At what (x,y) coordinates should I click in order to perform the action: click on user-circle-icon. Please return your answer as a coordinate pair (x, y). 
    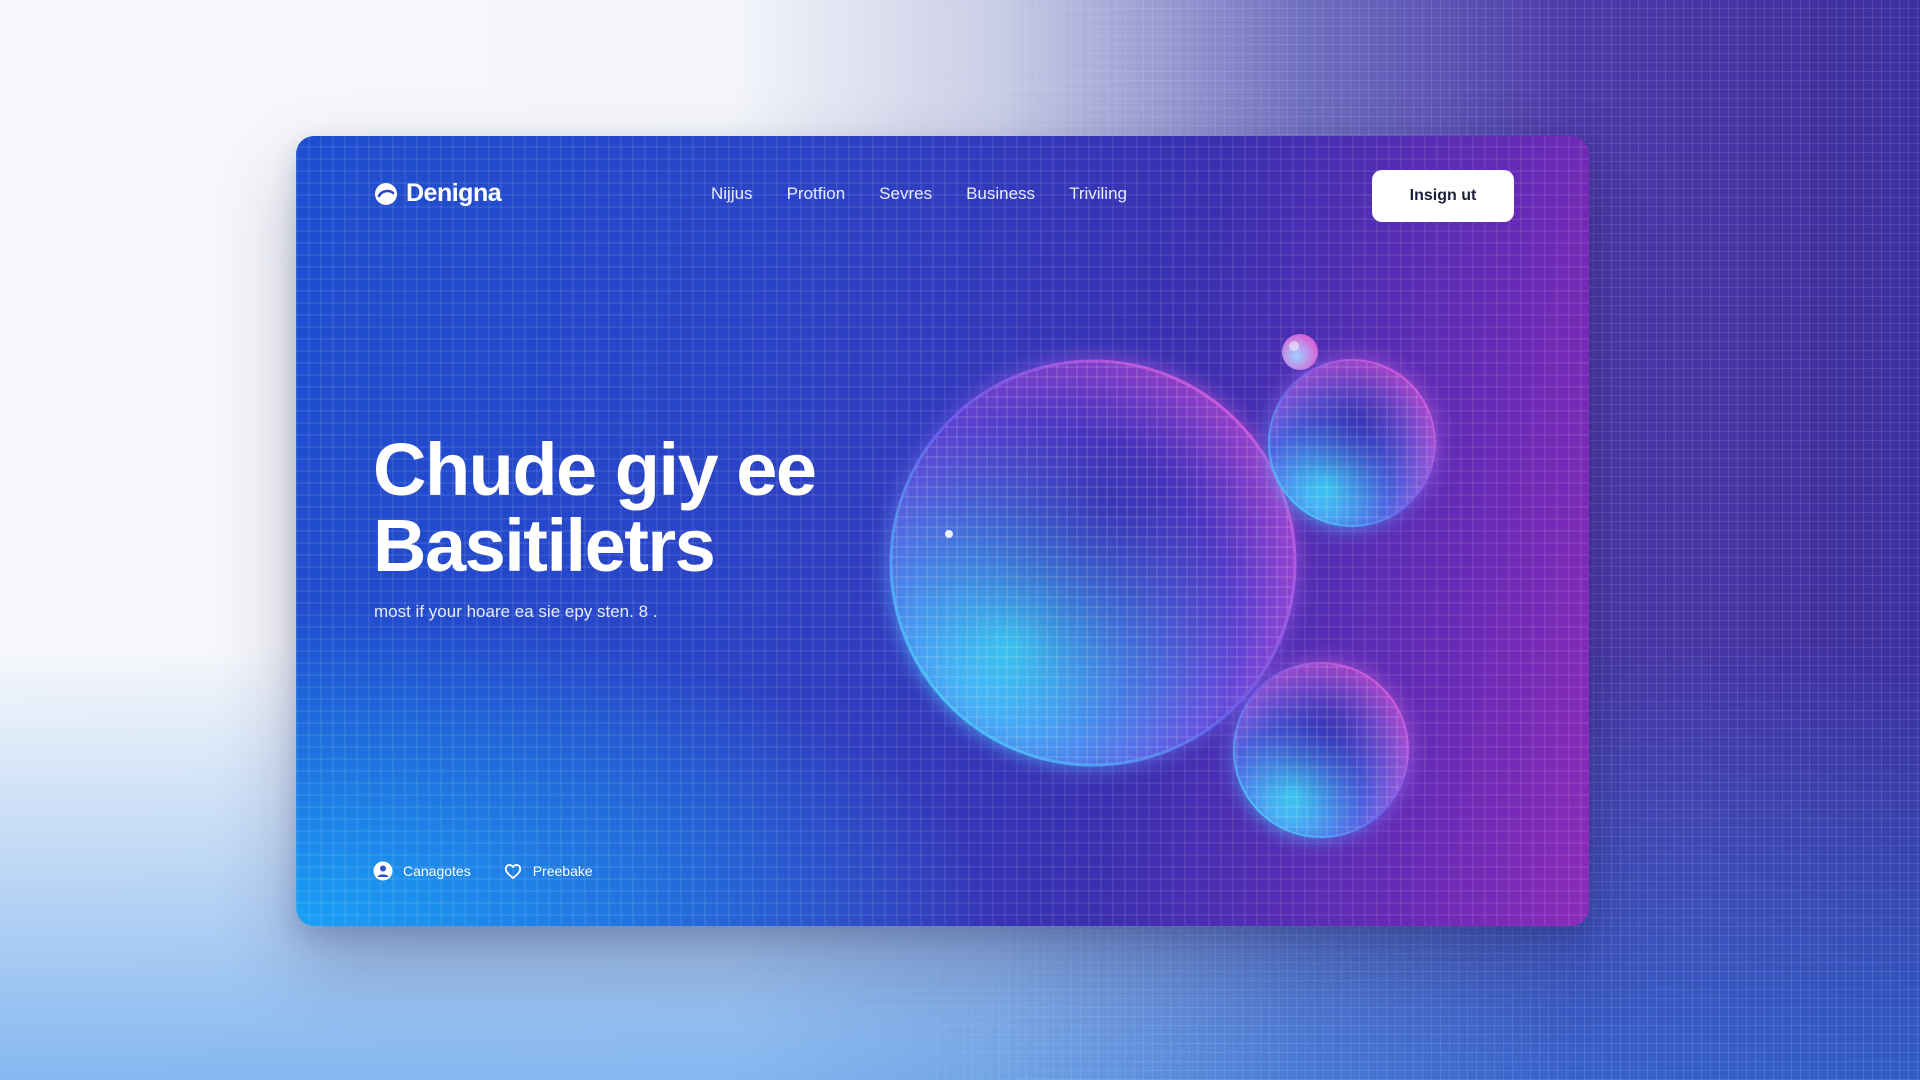
    Looking at the image, I should click on (383, 871).